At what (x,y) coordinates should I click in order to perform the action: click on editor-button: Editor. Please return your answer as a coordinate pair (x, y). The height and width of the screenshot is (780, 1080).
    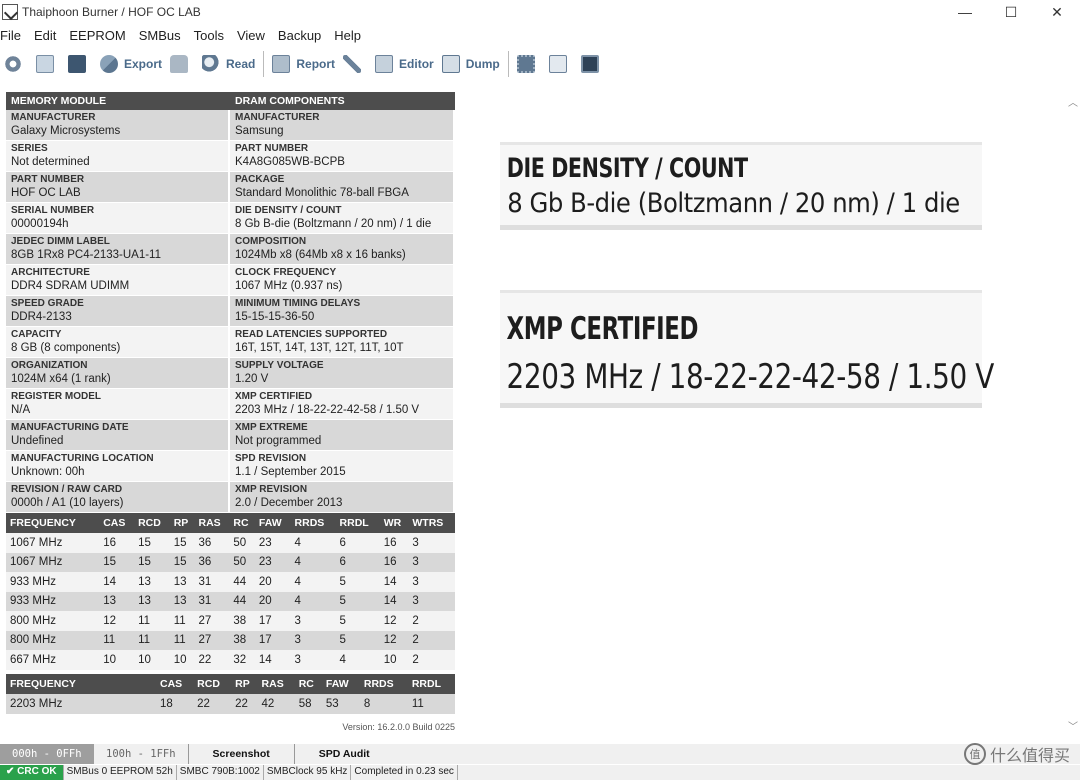
    Looking at the image, I should click on (404, 64).